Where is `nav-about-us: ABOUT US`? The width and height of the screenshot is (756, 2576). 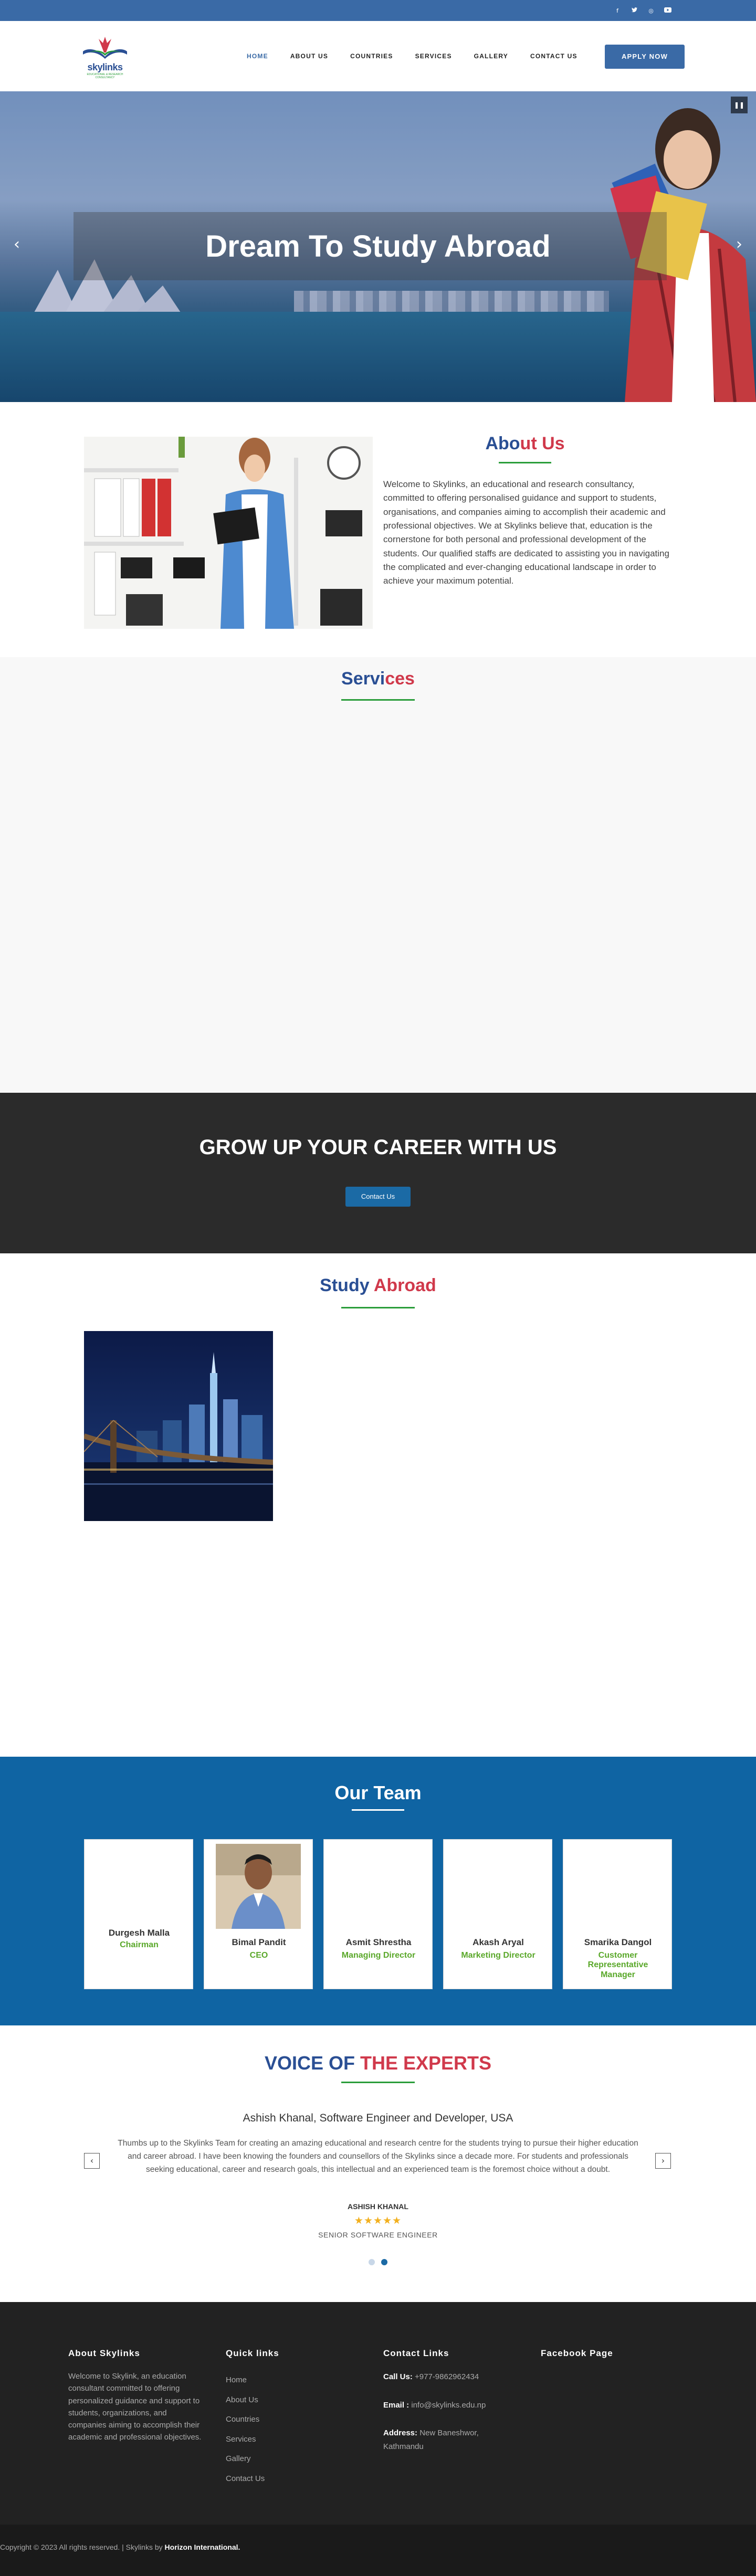 nav-about-us: ABOUT US is located at coordinates (309, 56).